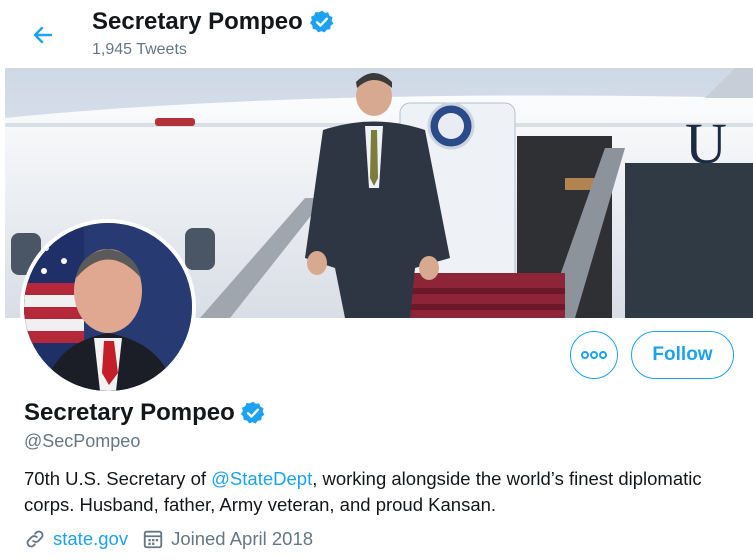  What do you see at coordinates (376, 34) in the screenshot?
I see `profile-header-bar: Secretary Pompeo 1,945 Tweets` at bounding box center [376, 34].